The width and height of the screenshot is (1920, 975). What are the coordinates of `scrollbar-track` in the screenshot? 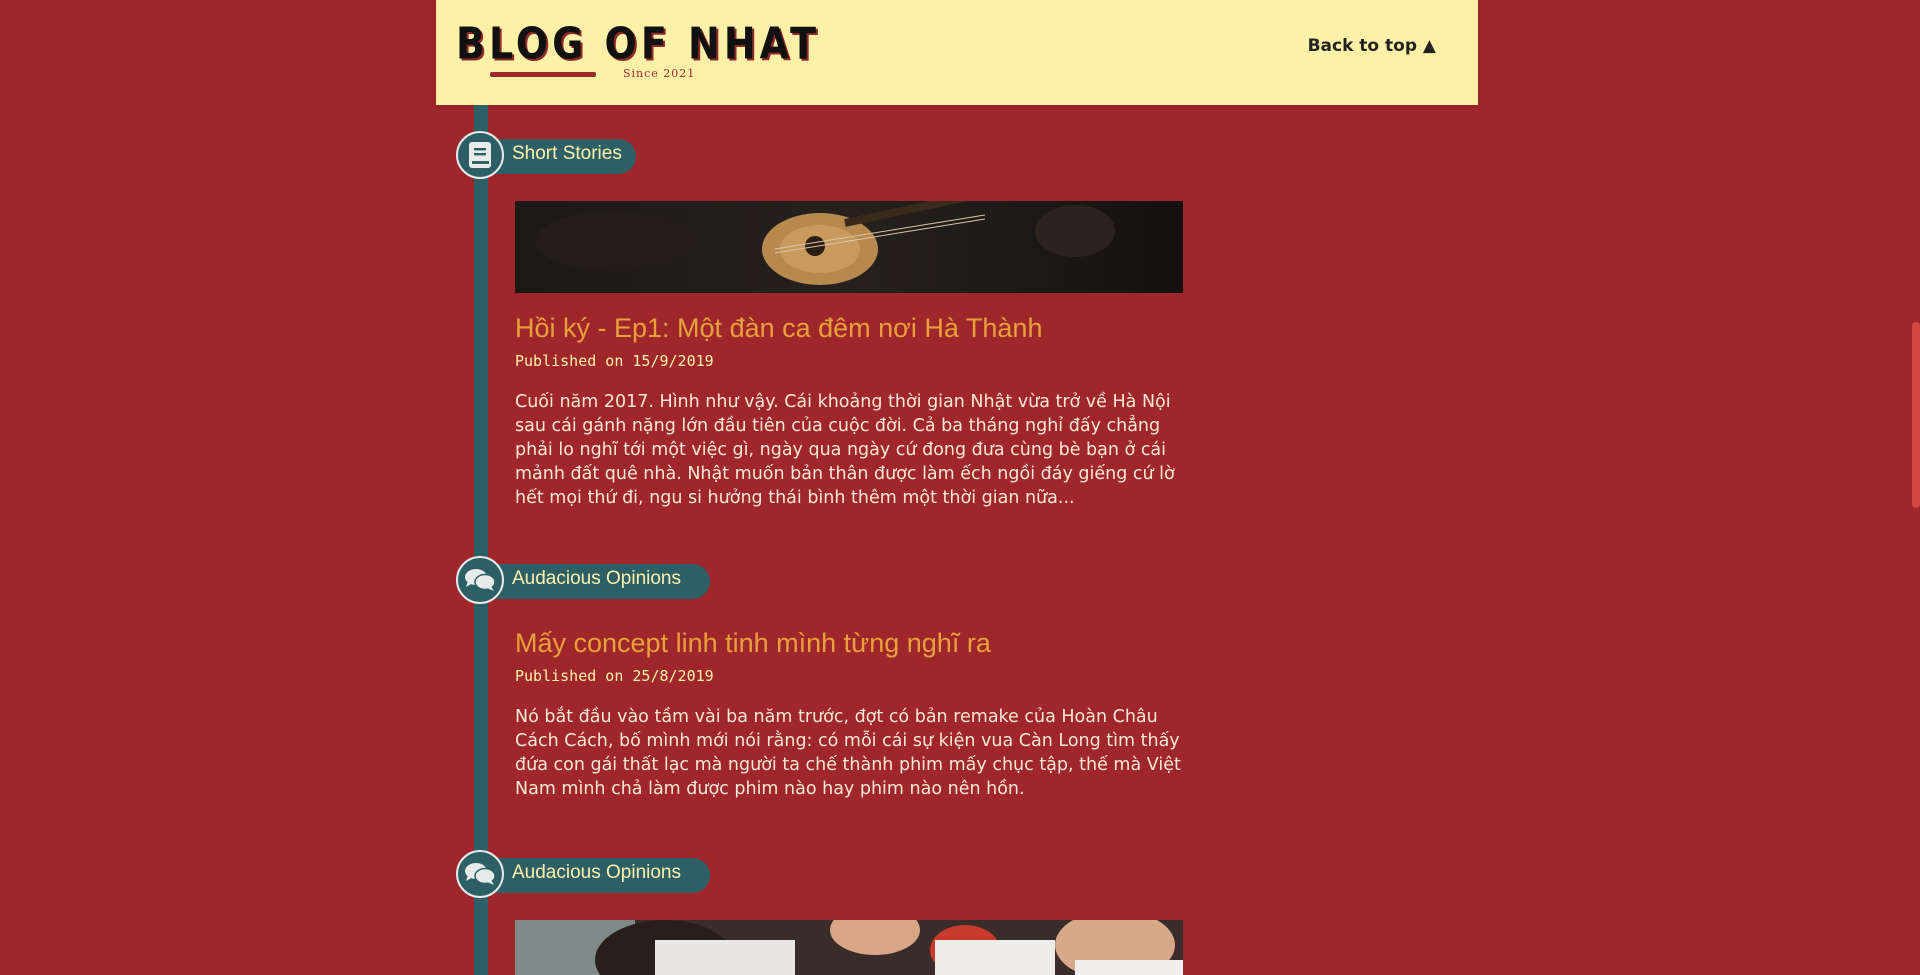 It's located at (1916, 487).